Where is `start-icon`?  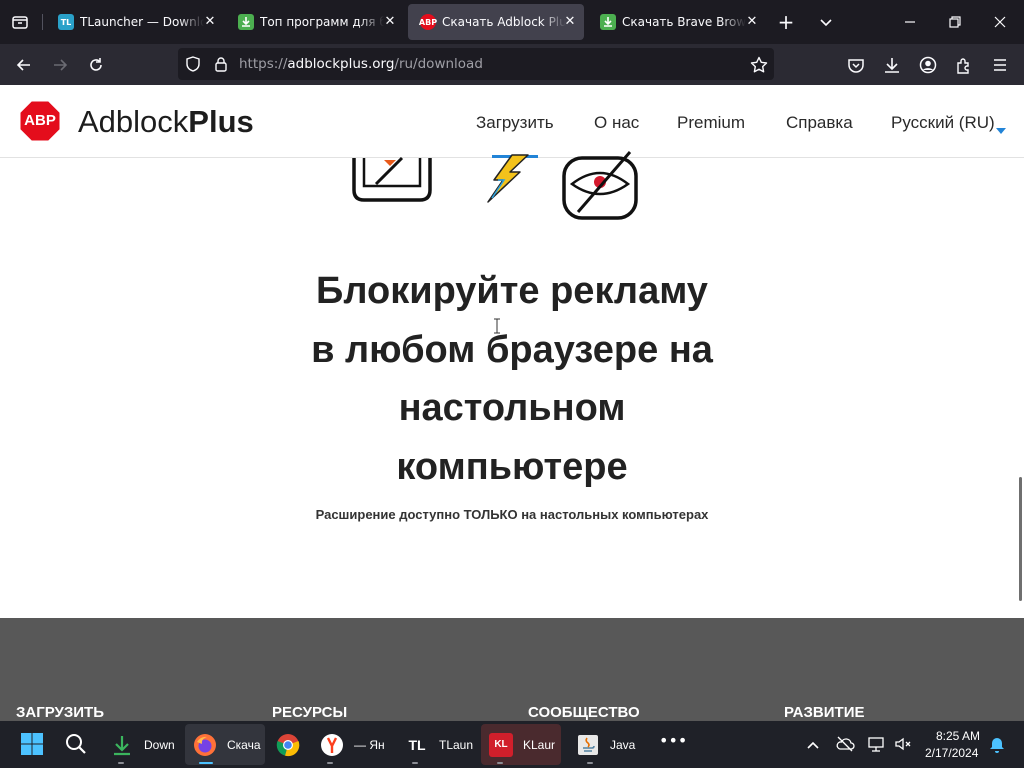 start-icon is located at coordinates (32, 744).